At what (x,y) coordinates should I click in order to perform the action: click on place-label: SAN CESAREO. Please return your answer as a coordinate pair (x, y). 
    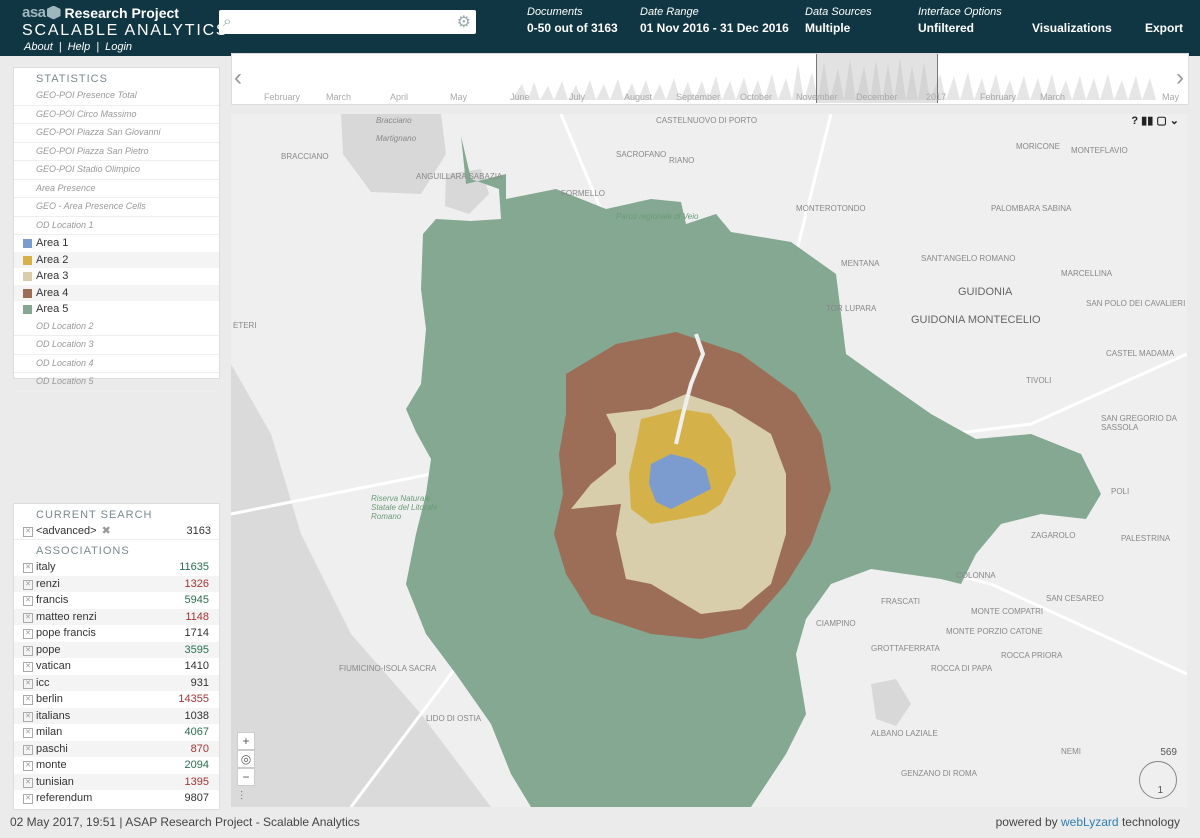
    Looking at the image, I should click on (1075, 598).